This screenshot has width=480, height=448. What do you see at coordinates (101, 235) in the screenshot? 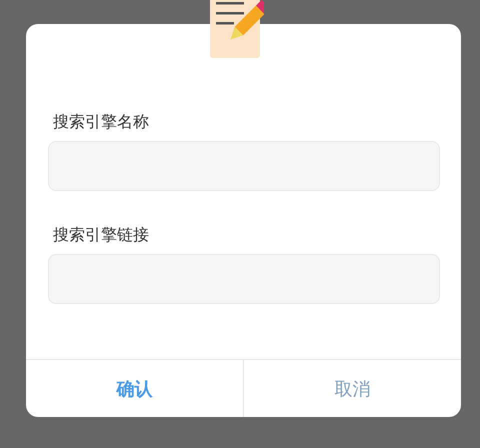
I see `field-label: 搜索引擎链接` at bounding box center [101, 235].